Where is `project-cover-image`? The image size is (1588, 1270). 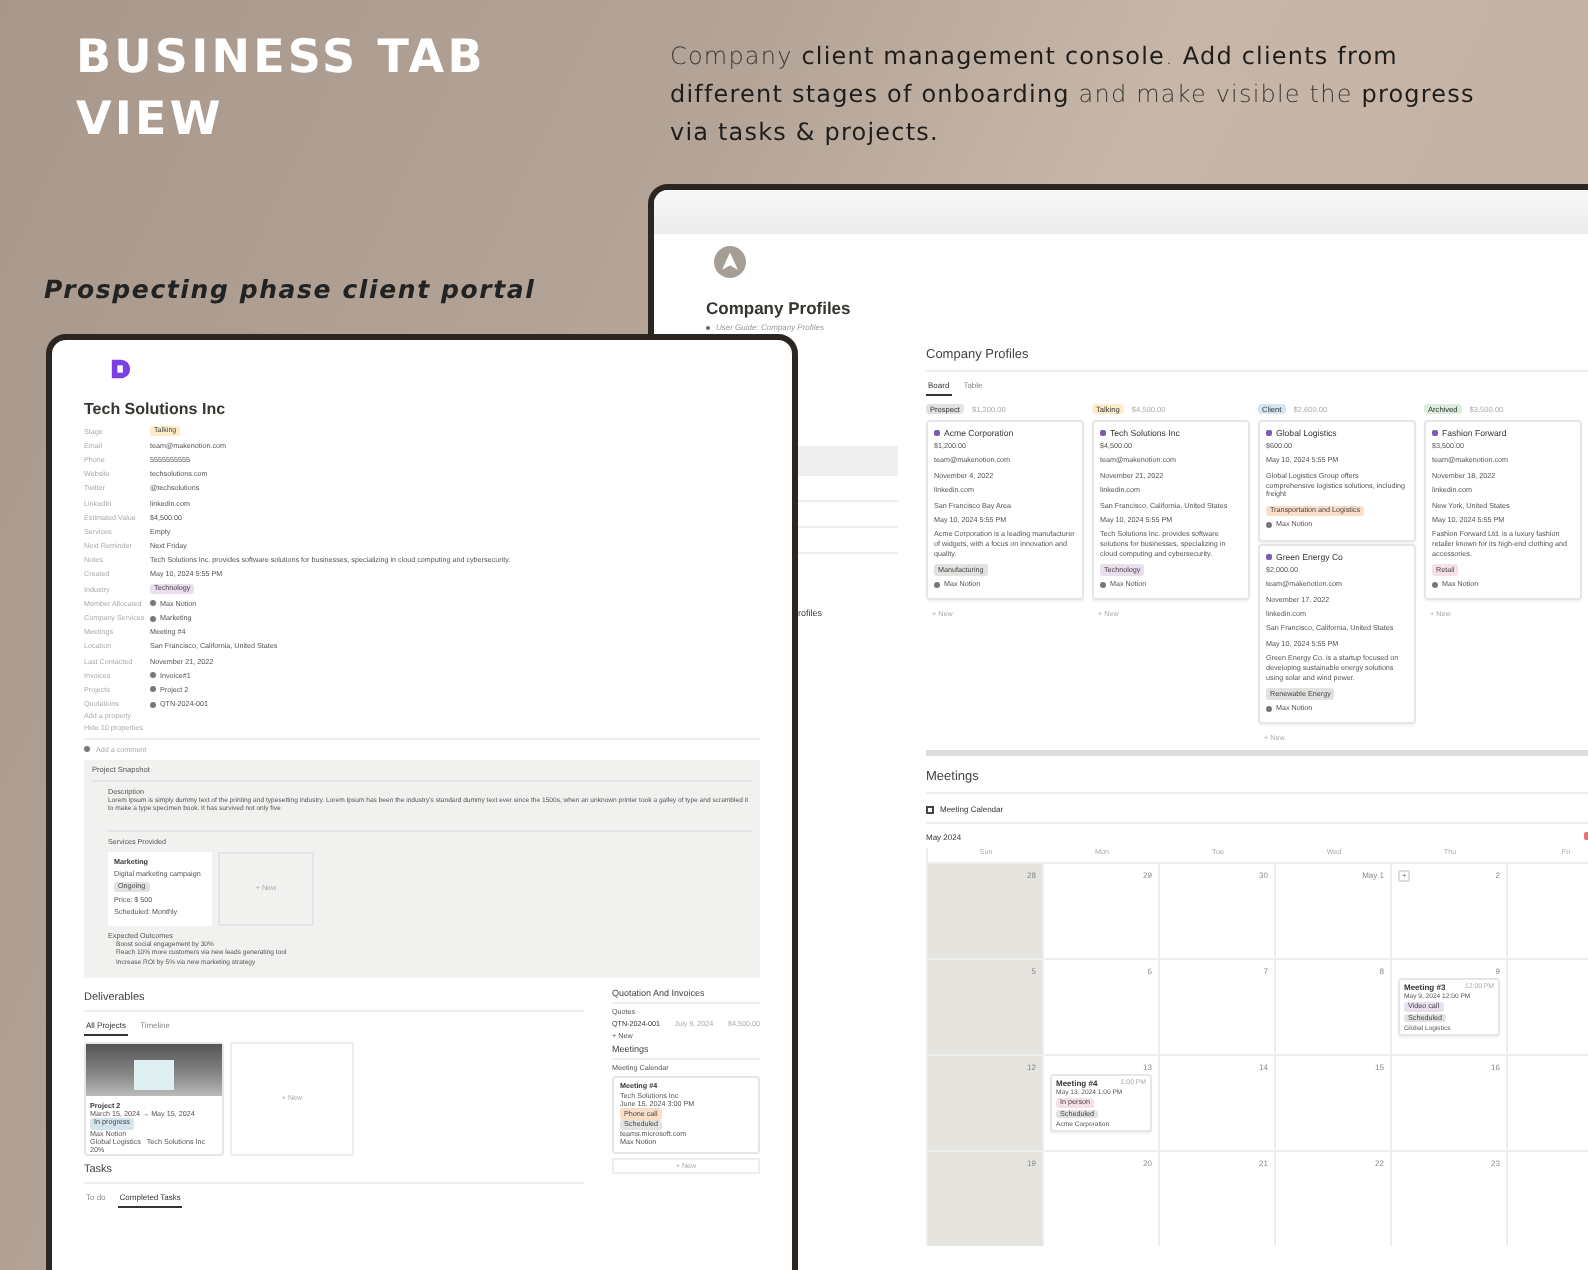
project-cover-image is located at coordinates (154, 1069).